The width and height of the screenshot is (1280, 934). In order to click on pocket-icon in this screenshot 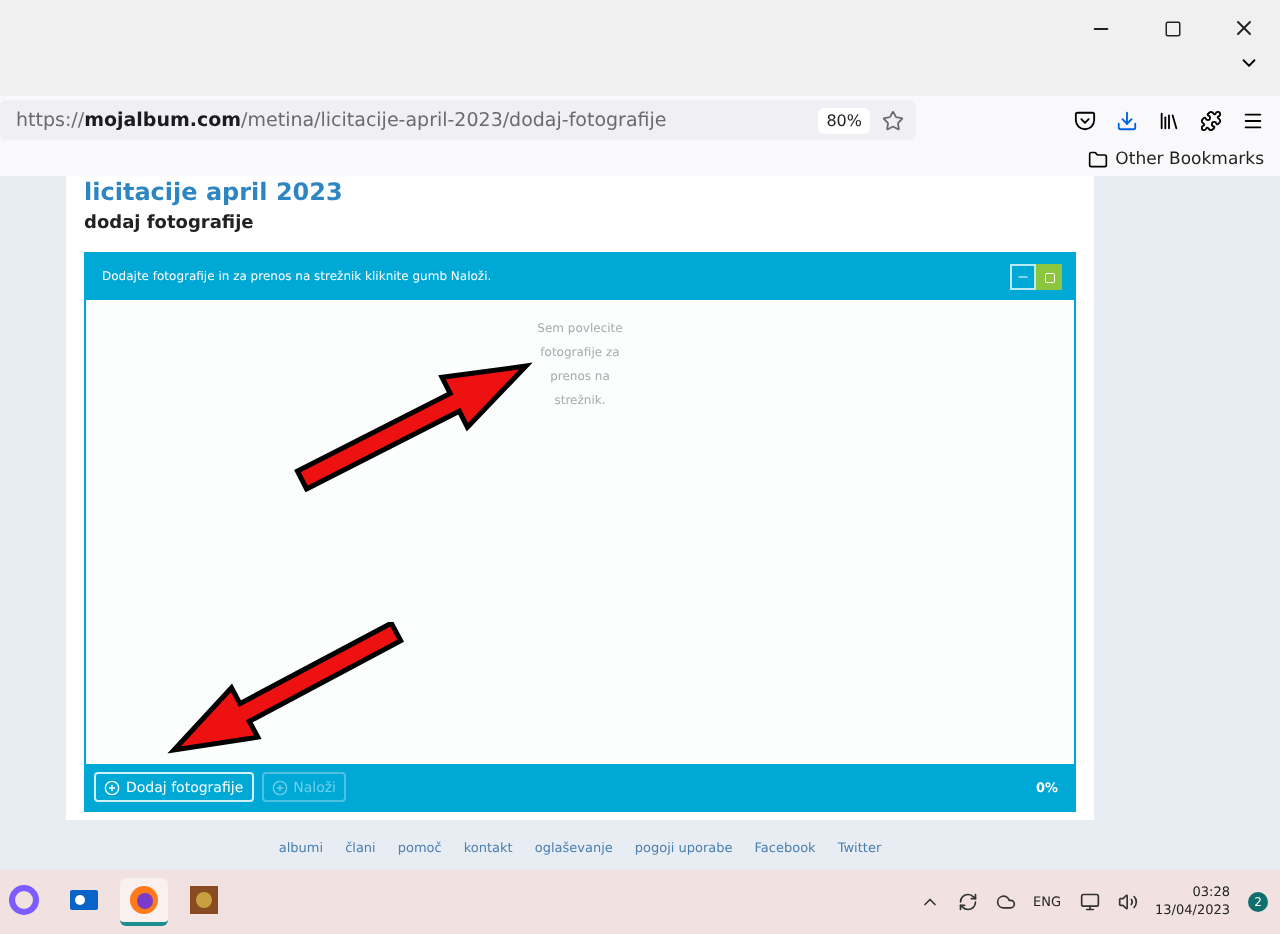, I will do `click(1085, 120)`.